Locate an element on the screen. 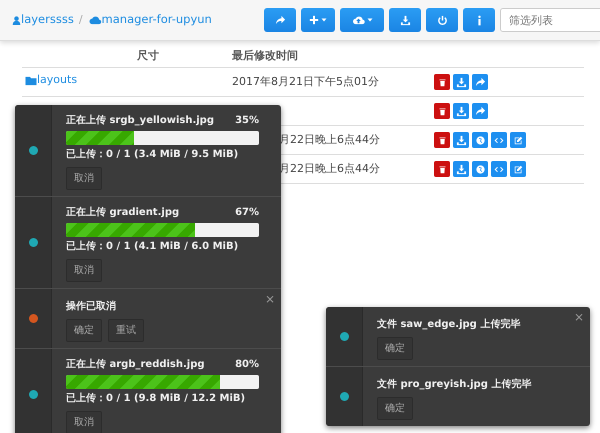 This screenshot has width=600, height=433. filter-field: 筛选列表 is located at coordinates (550, 20).